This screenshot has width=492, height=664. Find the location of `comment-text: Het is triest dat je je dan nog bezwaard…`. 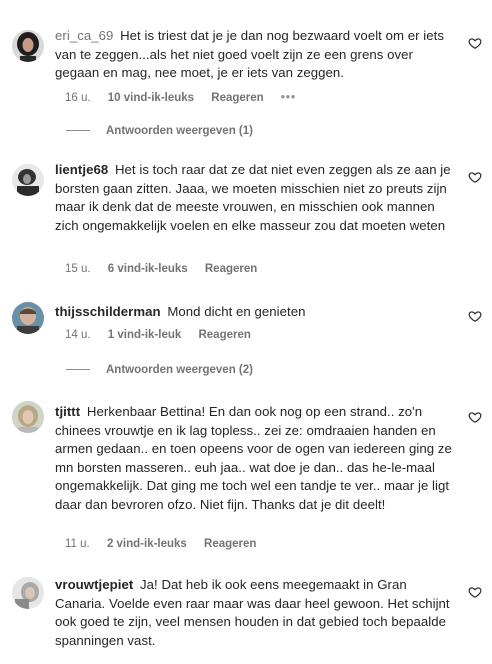

comment-text: Het is triest dat je je dan nog bezwaard… is located at coordinates (250, 54).